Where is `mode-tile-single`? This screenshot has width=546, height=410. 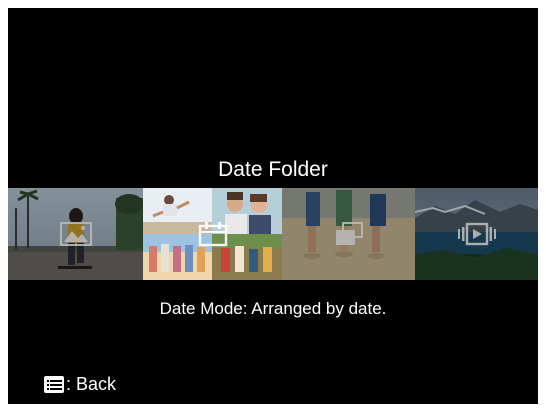 mode-tile-single is located at coordinates (75, 234).